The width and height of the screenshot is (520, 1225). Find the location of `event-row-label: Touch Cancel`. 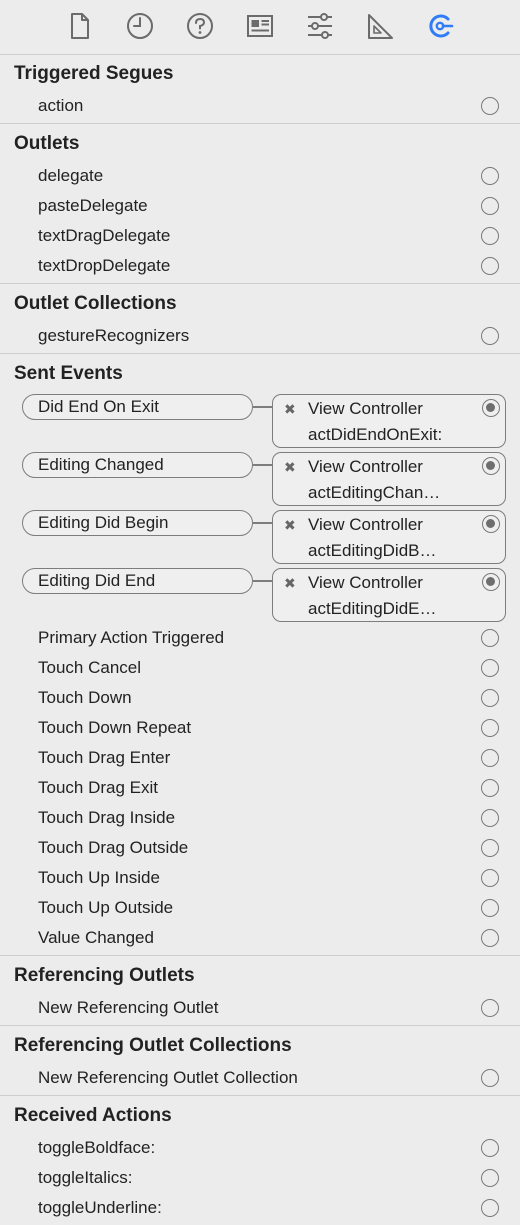

event-row-label: Touch Cancel is located at coordinates (90, 667).